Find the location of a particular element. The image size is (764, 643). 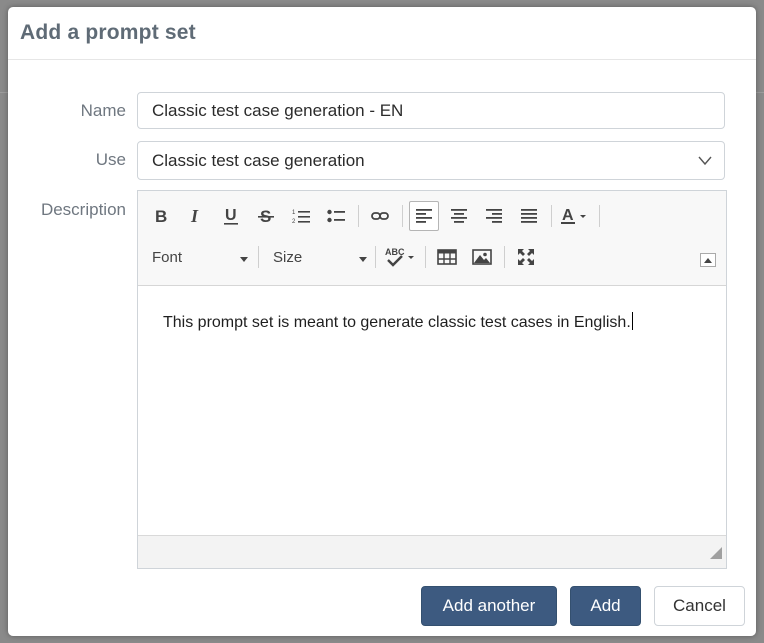

add-another-button: Add another is located at coordinates (489, 606).